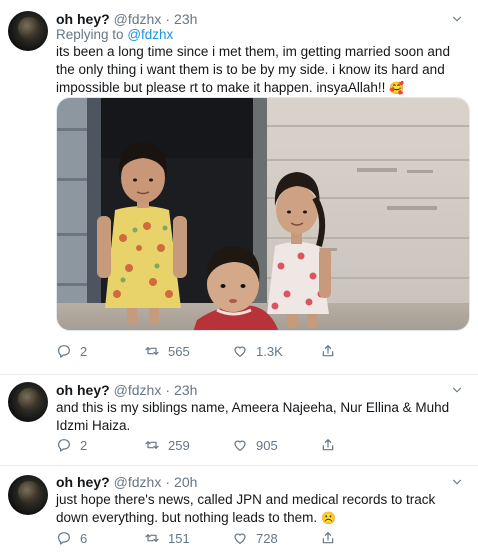  What do you see at coordinates (179, 445) in the screenshot?
I see `retweet-count: 259` at bounding box center [179, 445].